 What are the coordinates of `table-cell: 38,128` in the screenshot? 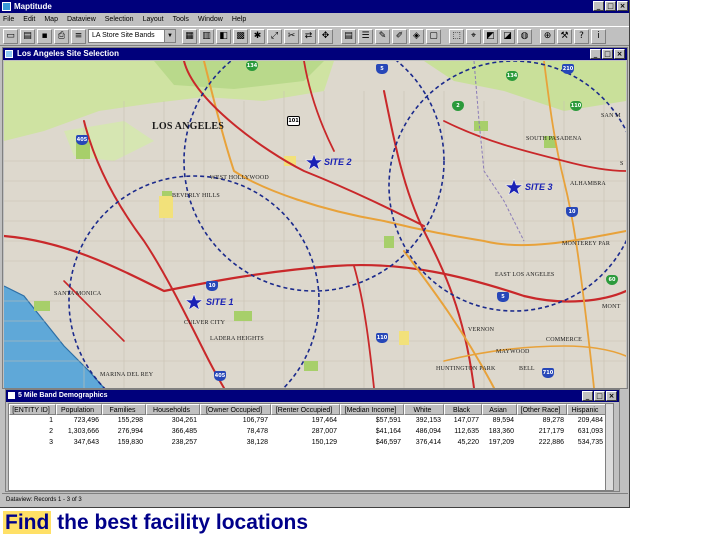 It's located at (257, 442).